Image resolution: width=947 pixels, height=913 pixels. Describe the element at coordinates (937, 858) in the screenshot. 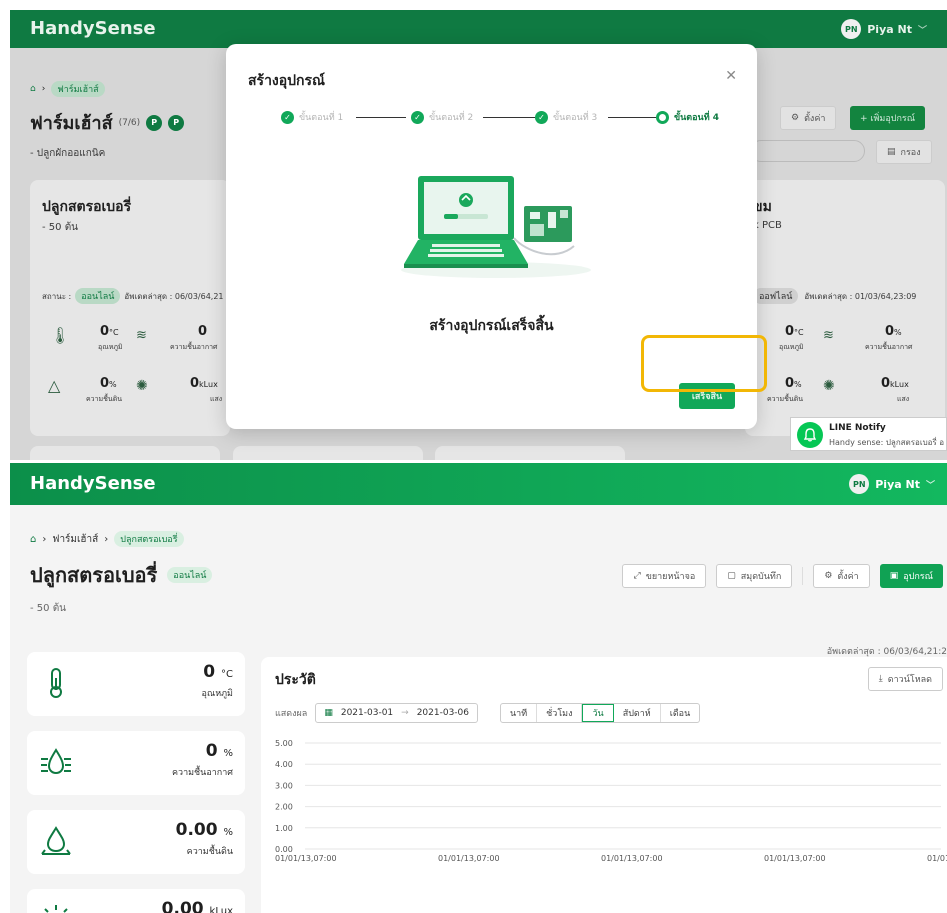

I see `x-tick-label: 01/01/13,` at that location.